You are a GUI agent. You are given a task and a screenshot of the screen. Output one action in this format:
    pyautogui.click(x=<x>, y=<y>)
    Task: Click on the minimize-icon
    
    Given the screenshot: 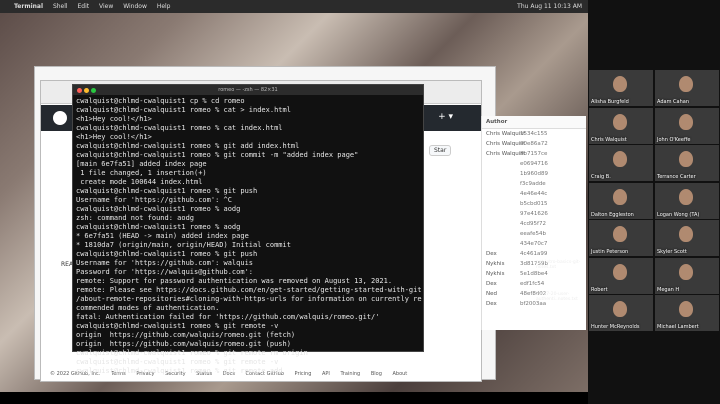 What is the action you would take?
    pyautogui.click(x=86, y=90)
    